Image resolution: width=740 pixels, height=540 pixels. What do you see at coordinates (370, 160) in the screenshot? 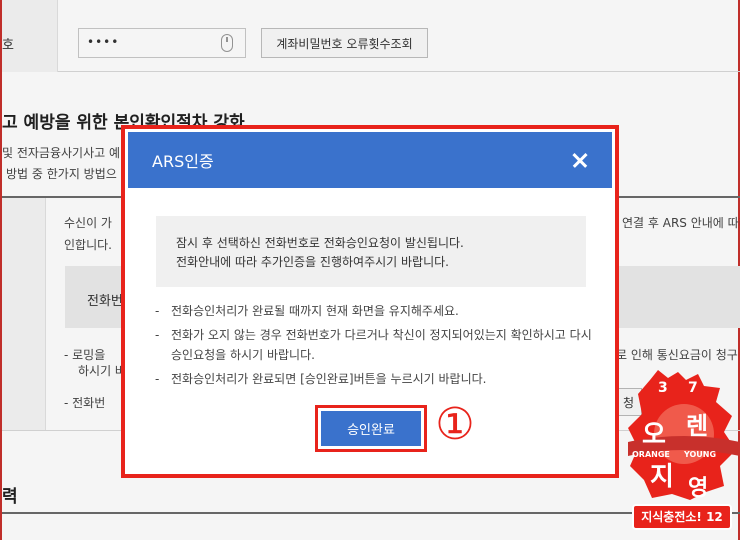
I see `modal-header: ARS인증` at bounding box center [370, 160].